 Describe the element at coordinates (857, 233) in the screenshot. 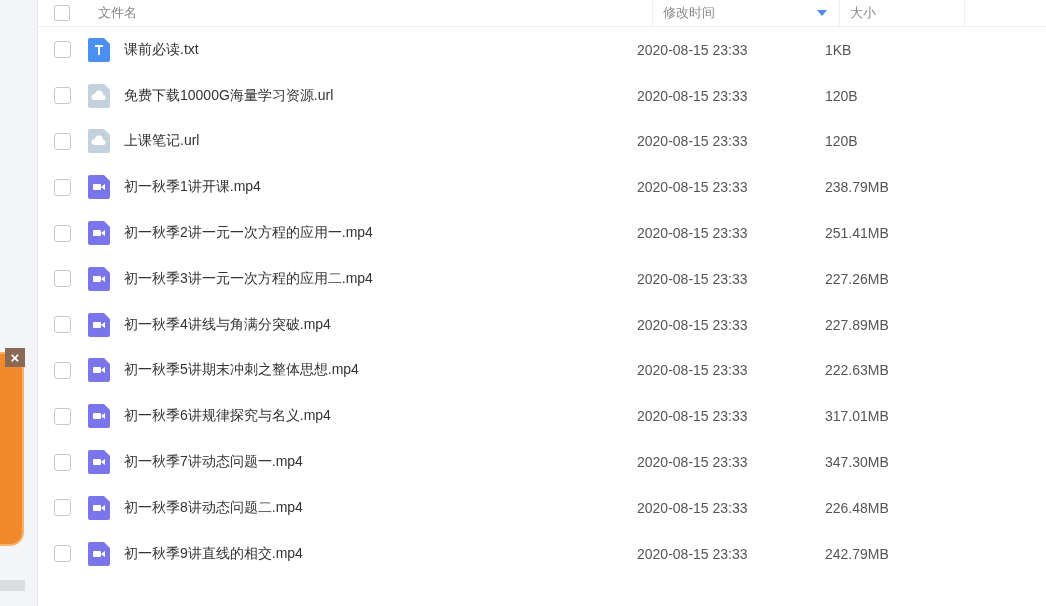

I see `file-size: 251.41MB` at that location.